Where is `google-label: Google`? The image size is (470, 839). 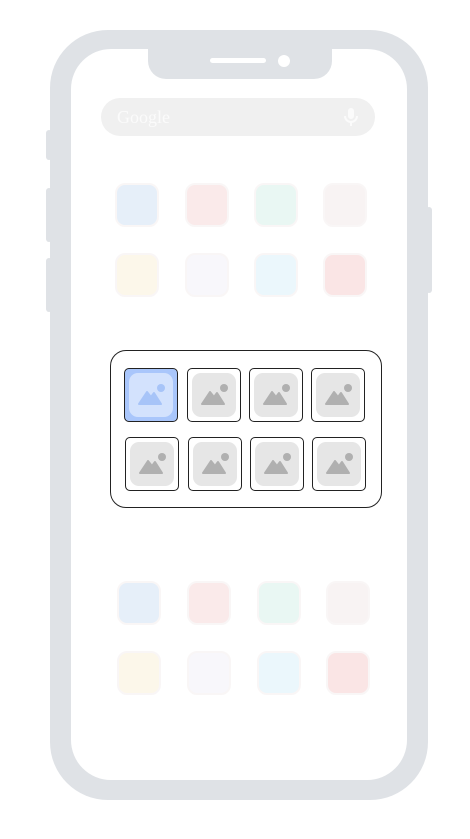
google-label: Google is located at coordinates (143, 117).